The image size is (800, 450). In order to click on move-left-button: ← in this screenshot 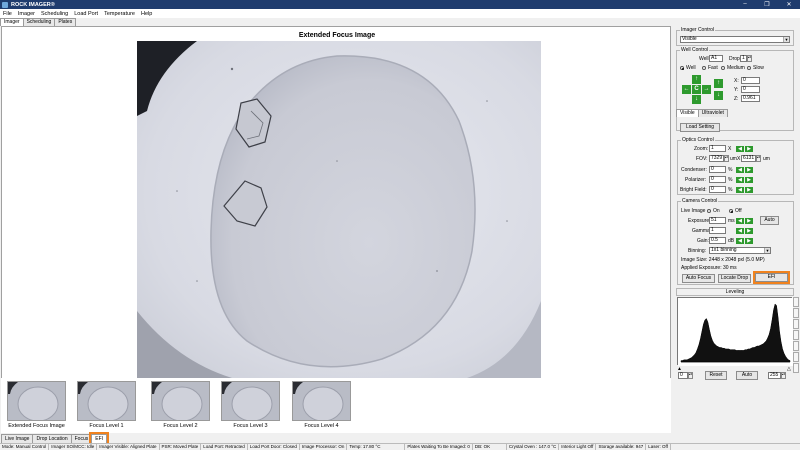, I will do `click(686, 89)`.